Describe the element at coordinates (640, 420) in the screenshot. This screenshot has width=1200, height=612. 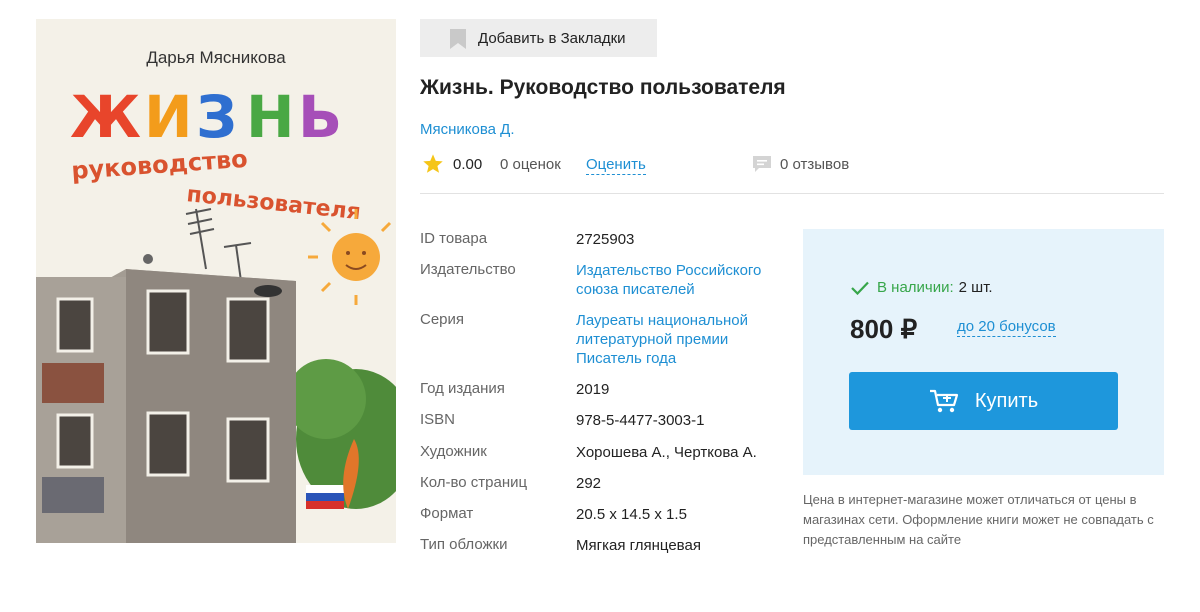
I see `property-value: 978-5-4477-3003-1` at that location.